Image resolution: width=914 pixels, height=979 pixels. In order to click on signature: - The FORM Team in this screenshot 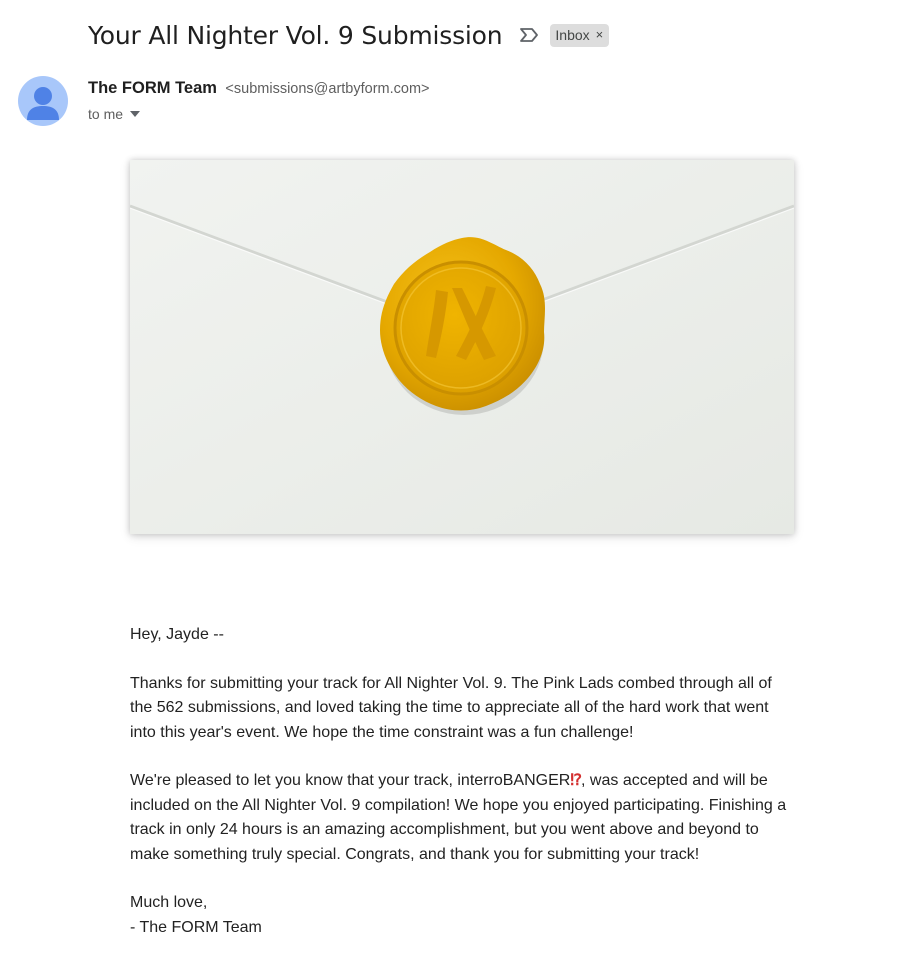, I will do `click(196, 927)`.